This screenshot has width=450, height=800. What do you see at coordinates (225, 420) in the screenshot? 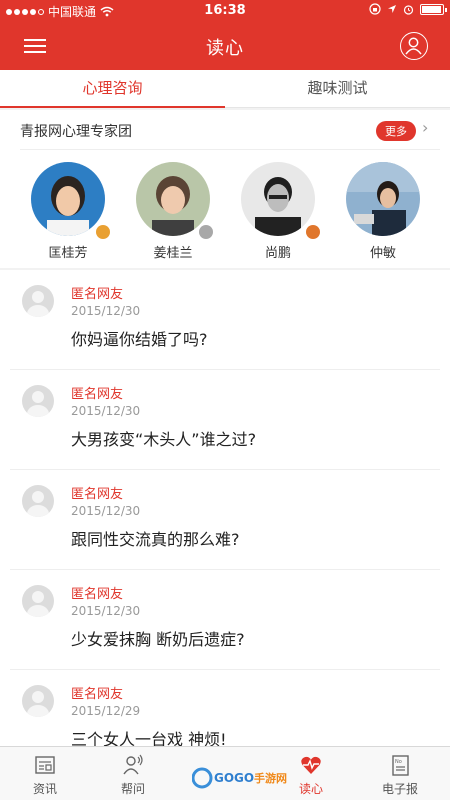
I see `list-item: 匿名网友 2015/12/30 大男孩变“木头人”谁之过?` at bounding box center [225, 420].